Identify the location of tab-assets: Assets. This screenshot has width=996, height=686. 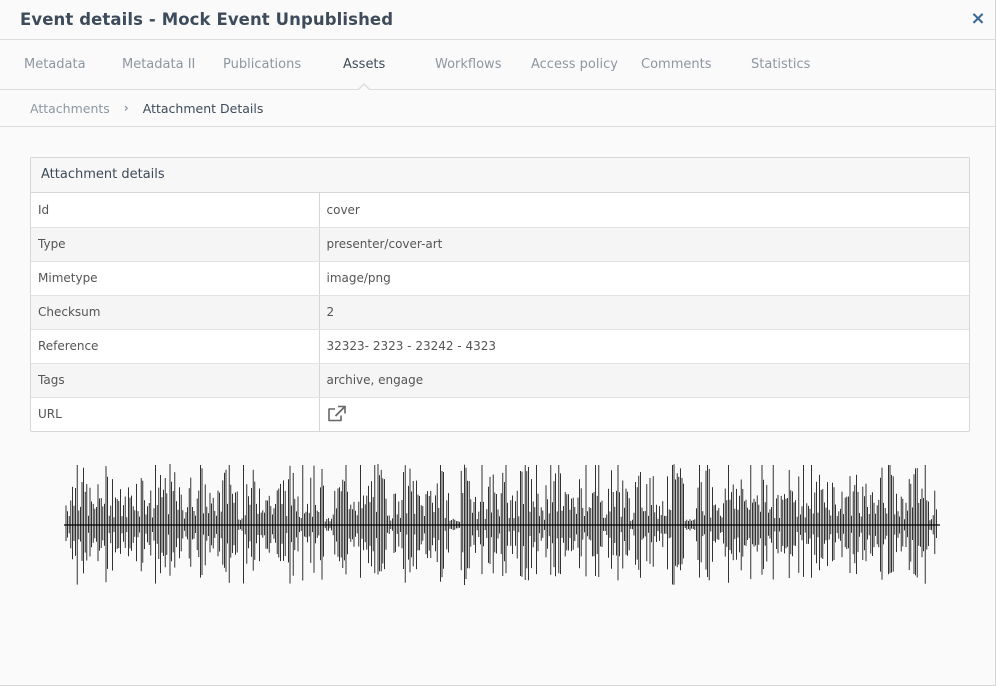
(364, 65).